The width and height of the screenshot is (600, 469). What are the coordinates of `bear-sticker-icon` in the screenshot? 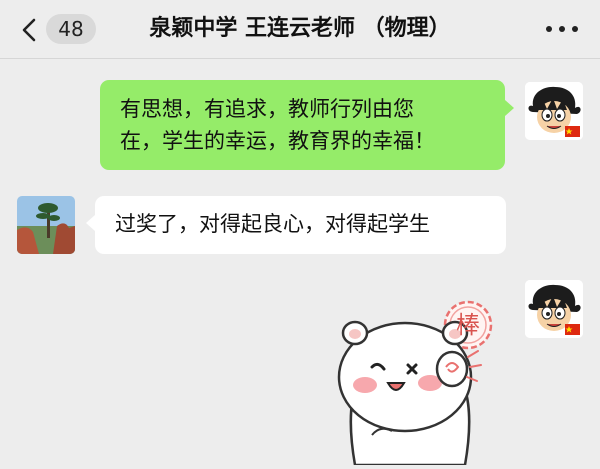 It's located at (415, 383).